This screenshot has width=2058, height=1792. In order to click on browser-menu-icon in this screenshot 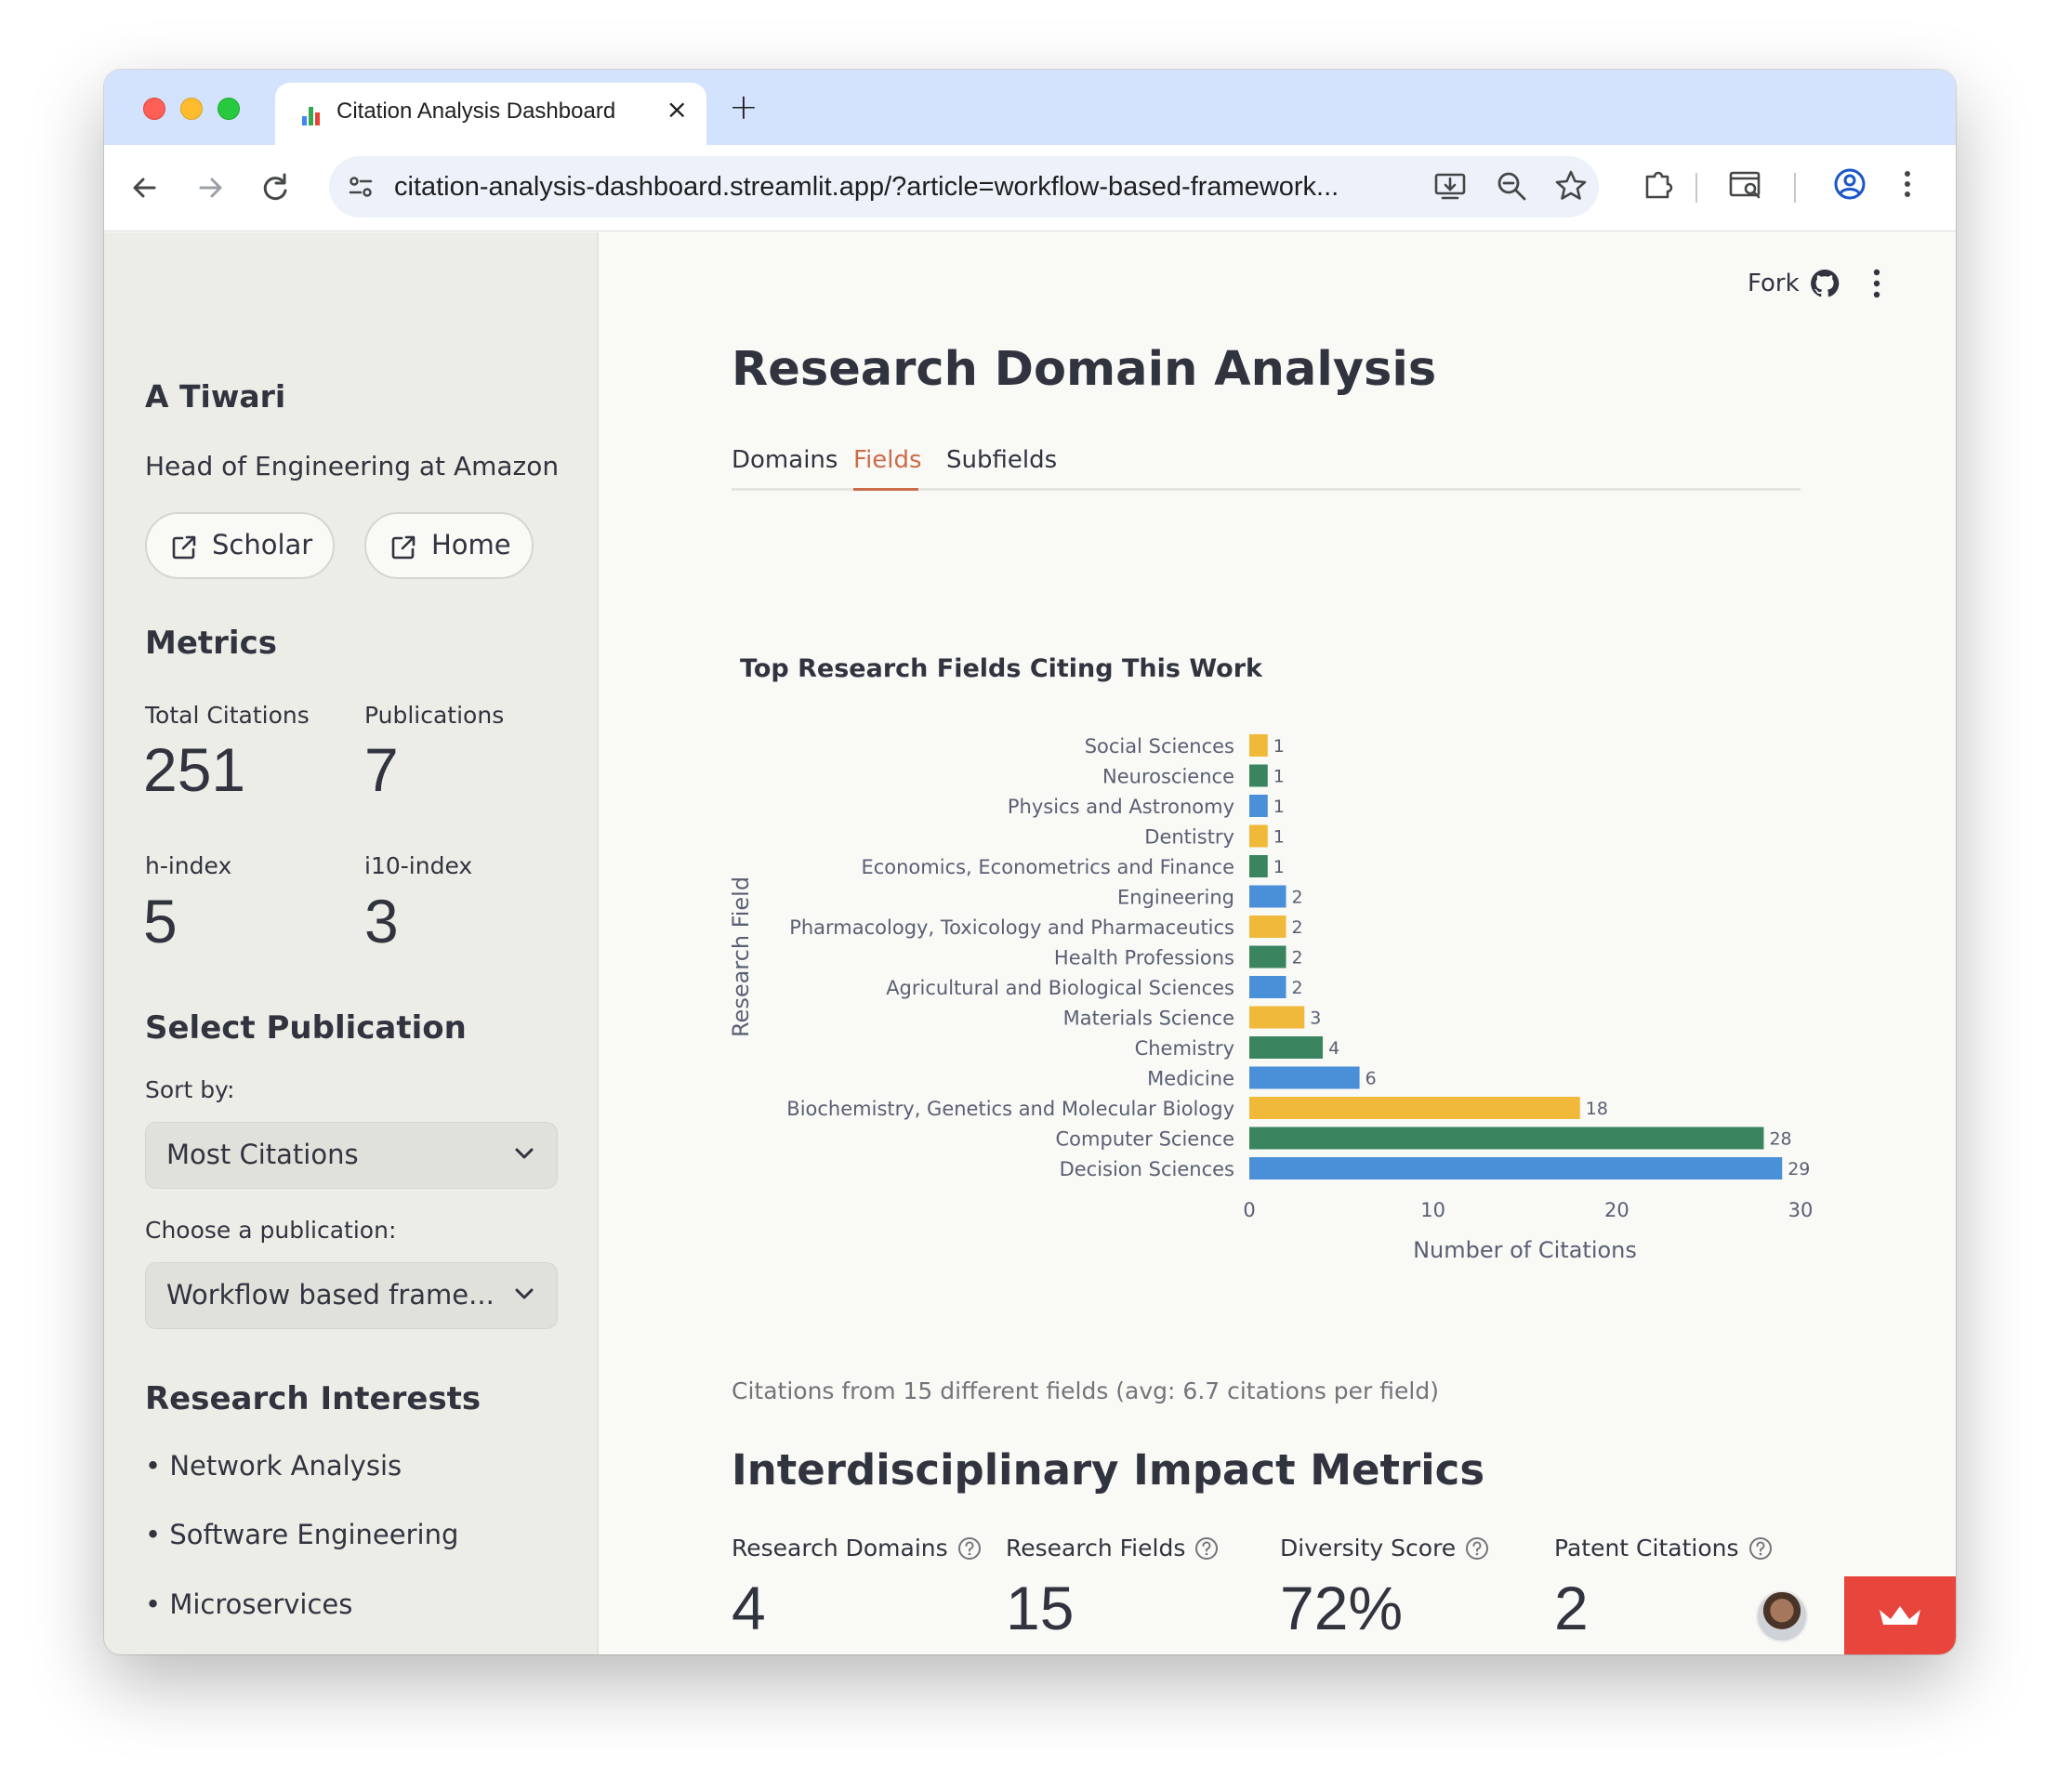, I will do `click(1907, 184)`.